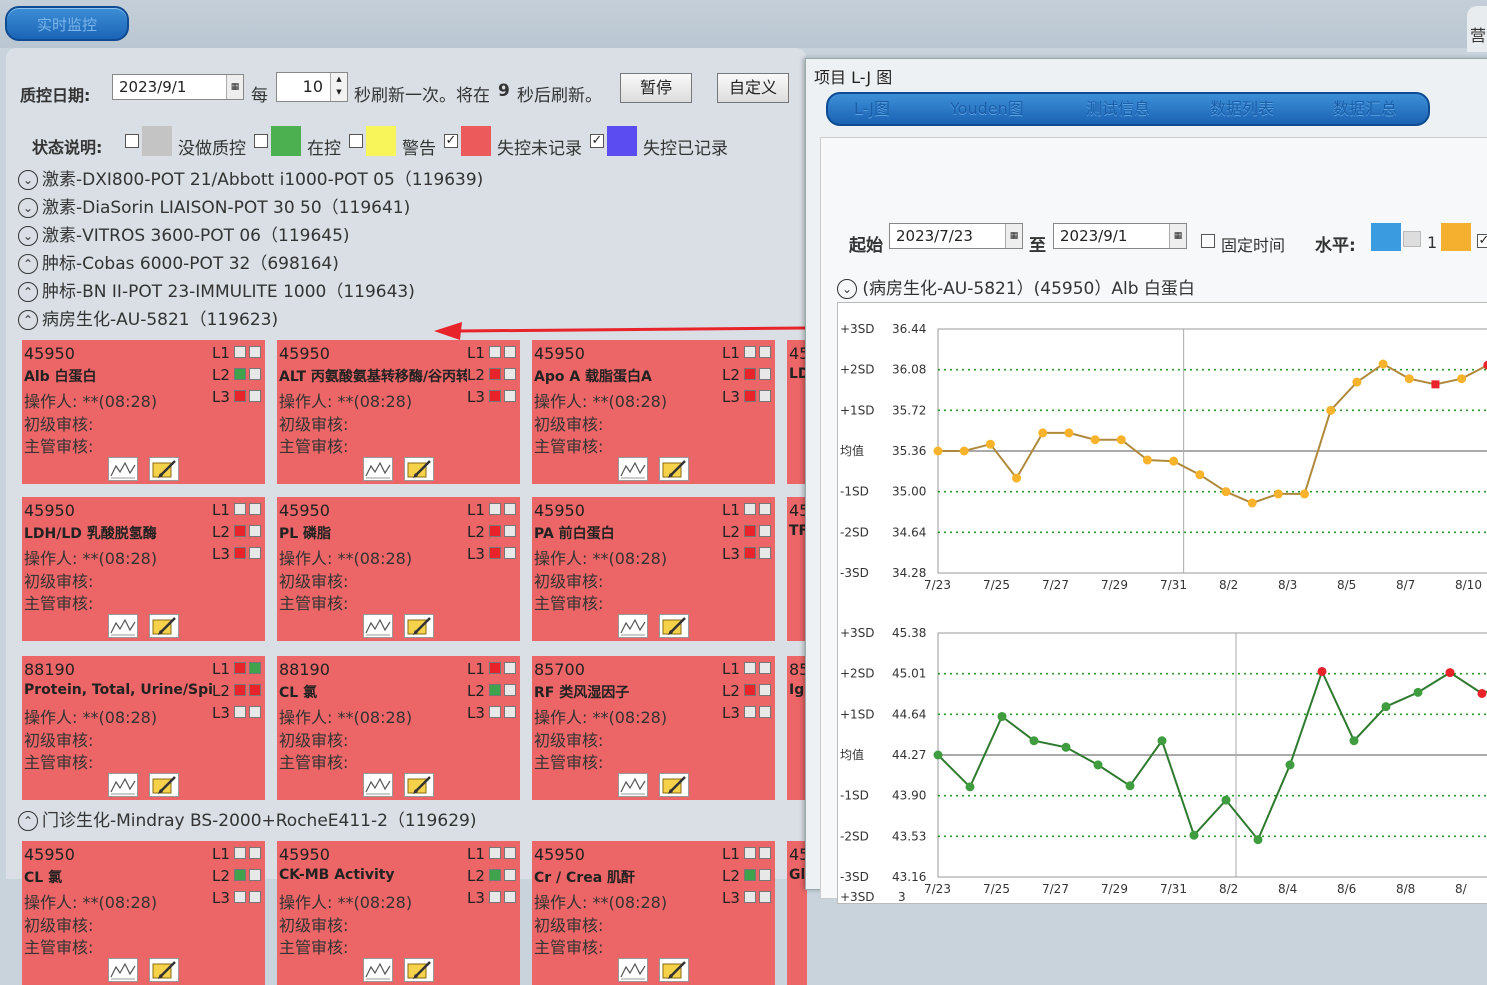  I want to click on end-date-picker: 2023/9/1 ▦, so click(1120, 236).